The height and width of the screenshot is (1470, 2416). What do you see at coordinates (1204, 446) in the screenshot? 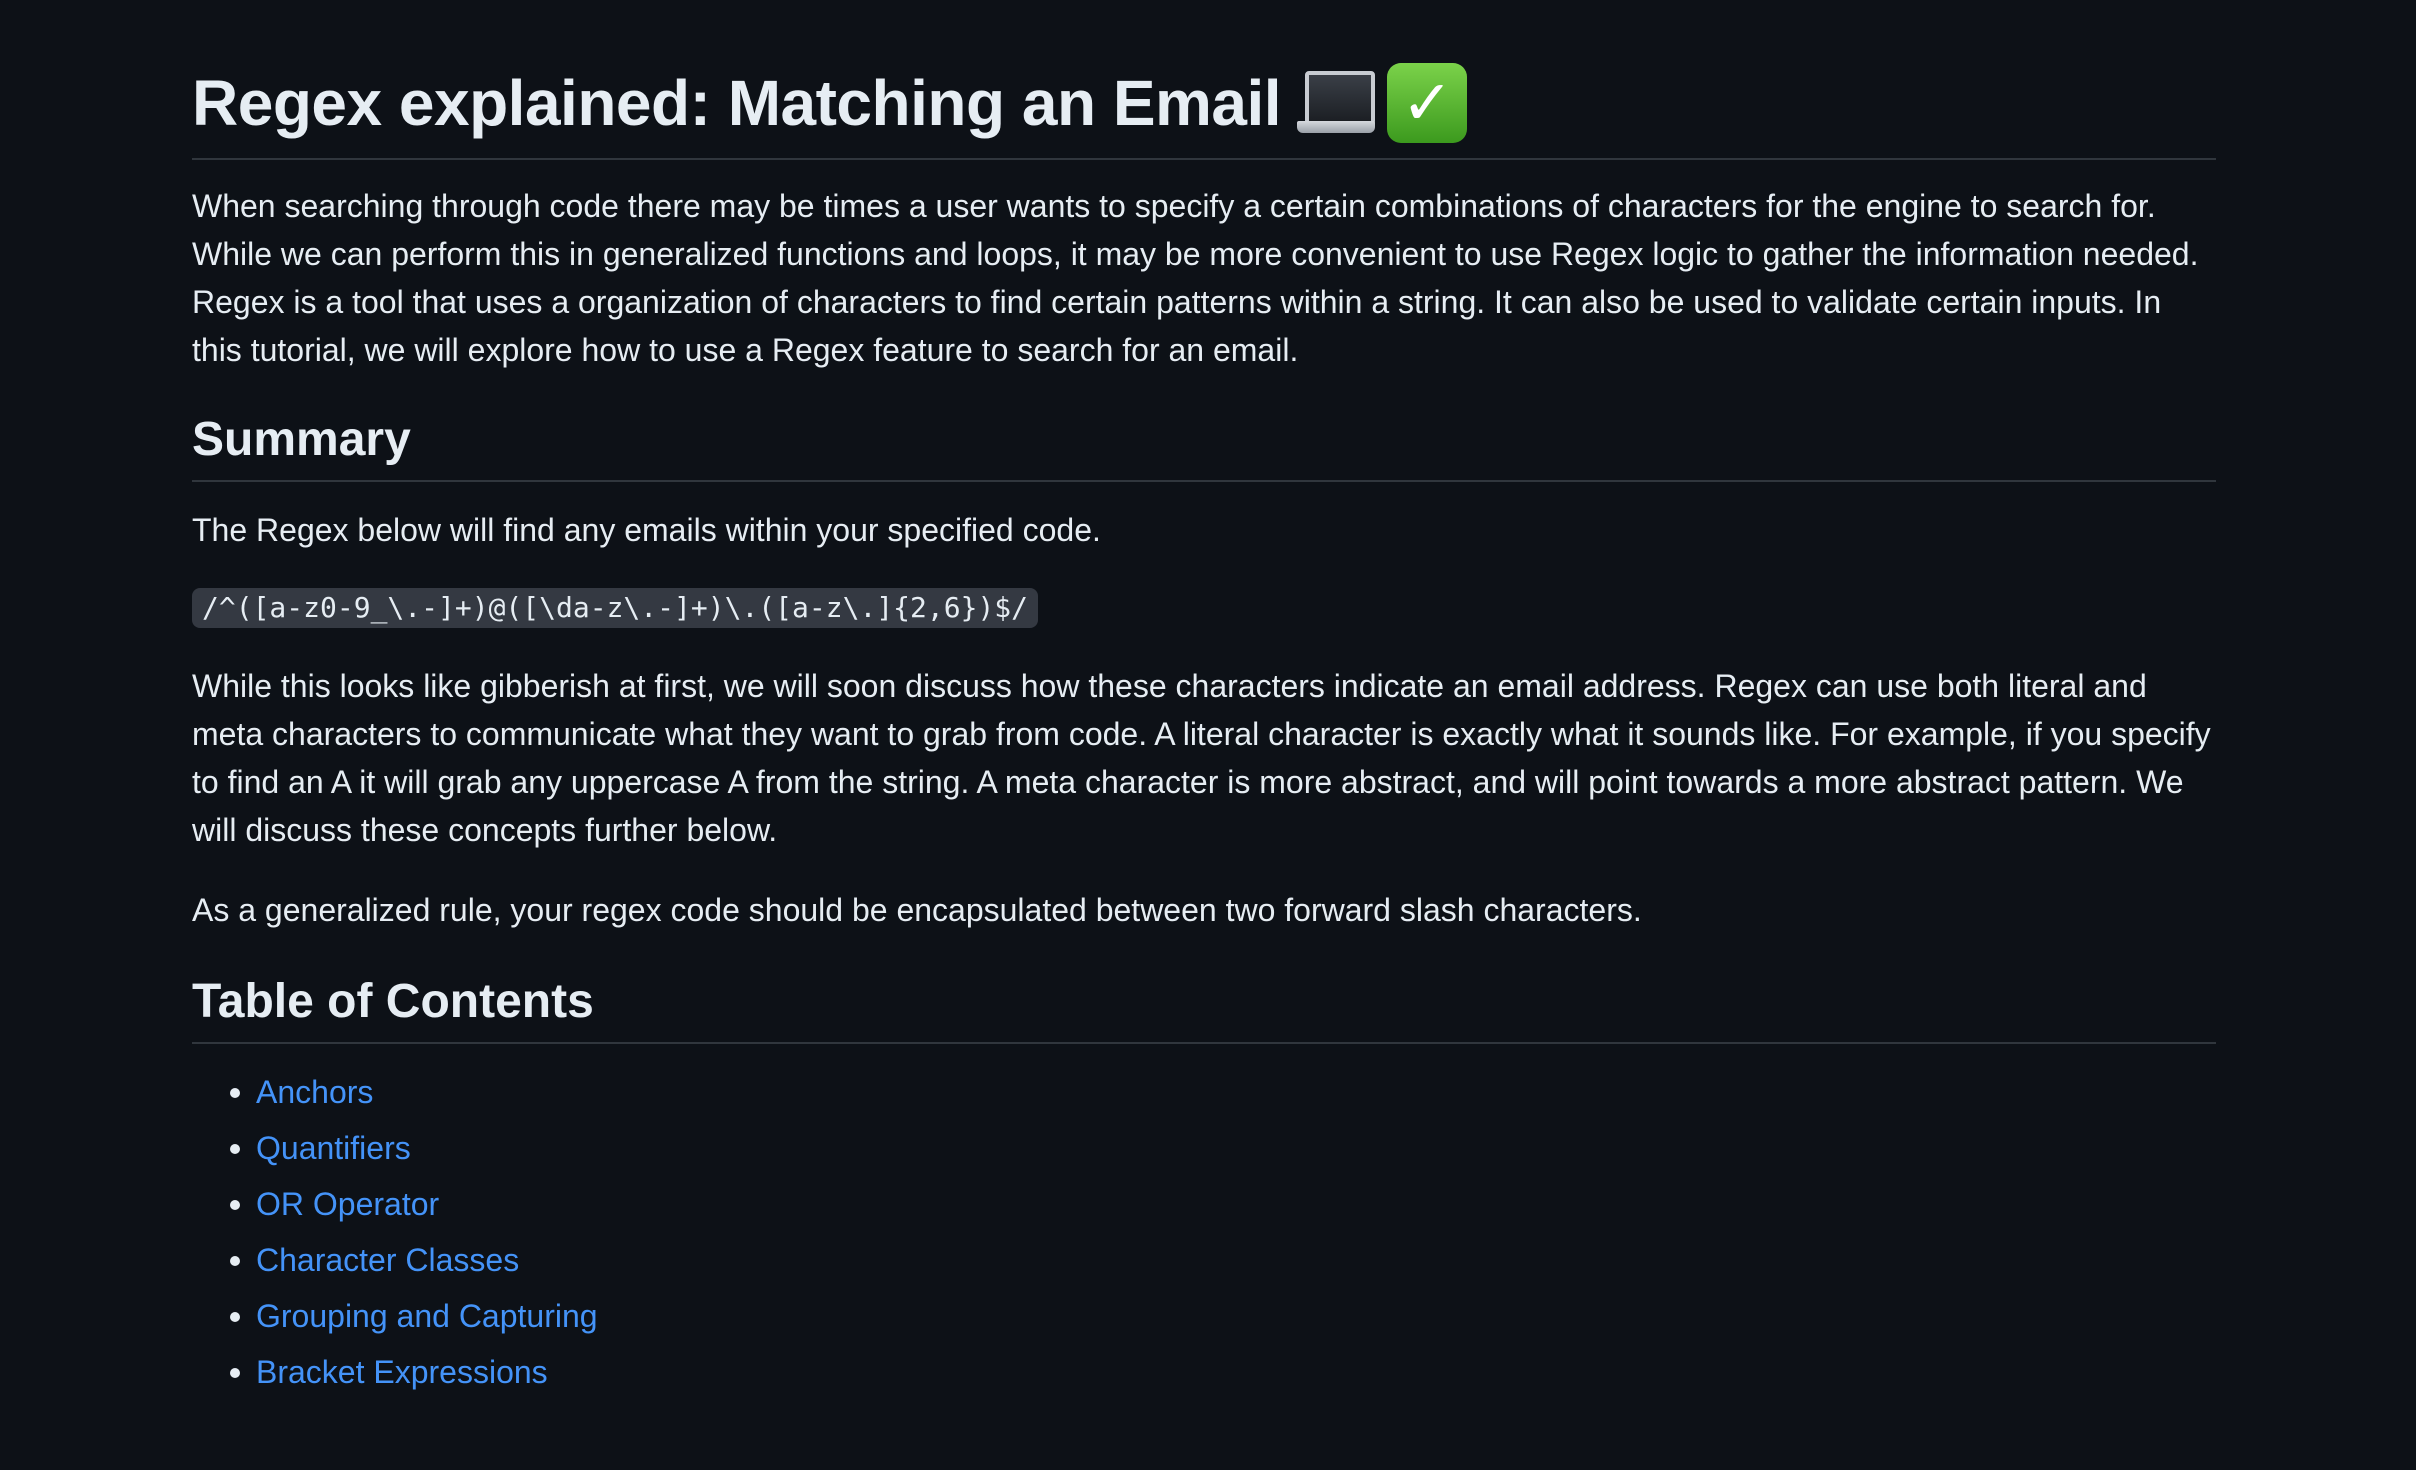
I see `summary-heading: Summary` at bounding box center [1204, 446].